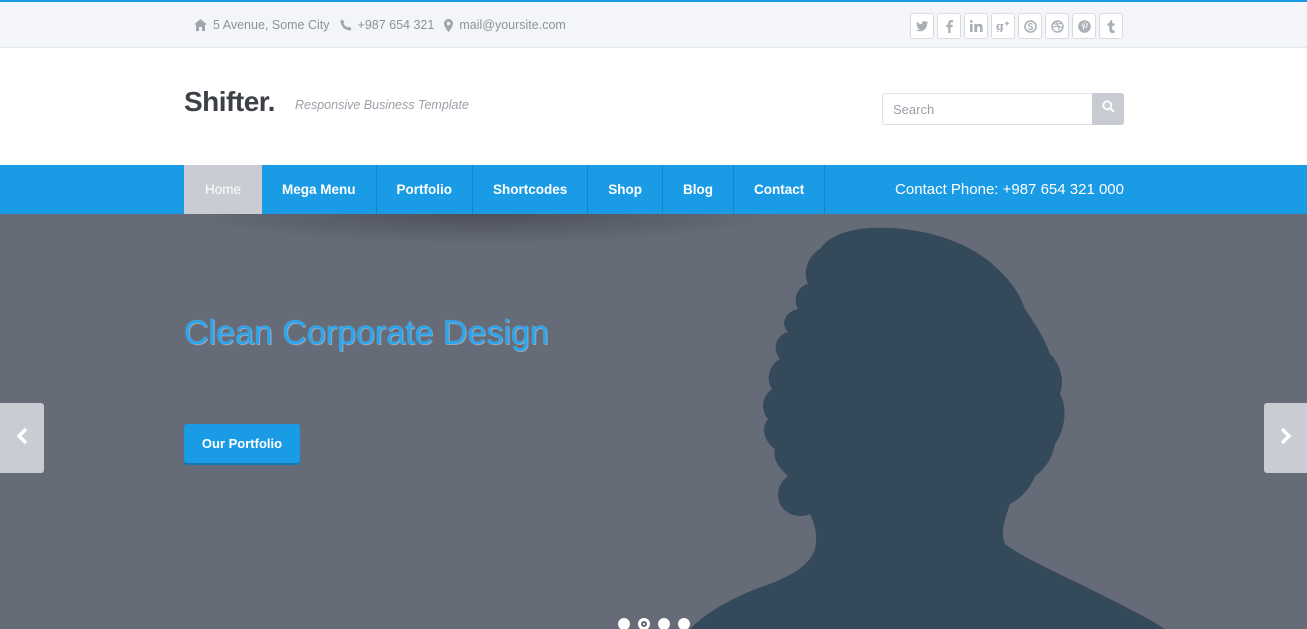 The height and width of the screenshot is (629, 1307). I want to click on nav-item-home: Home, so click(223, 189).